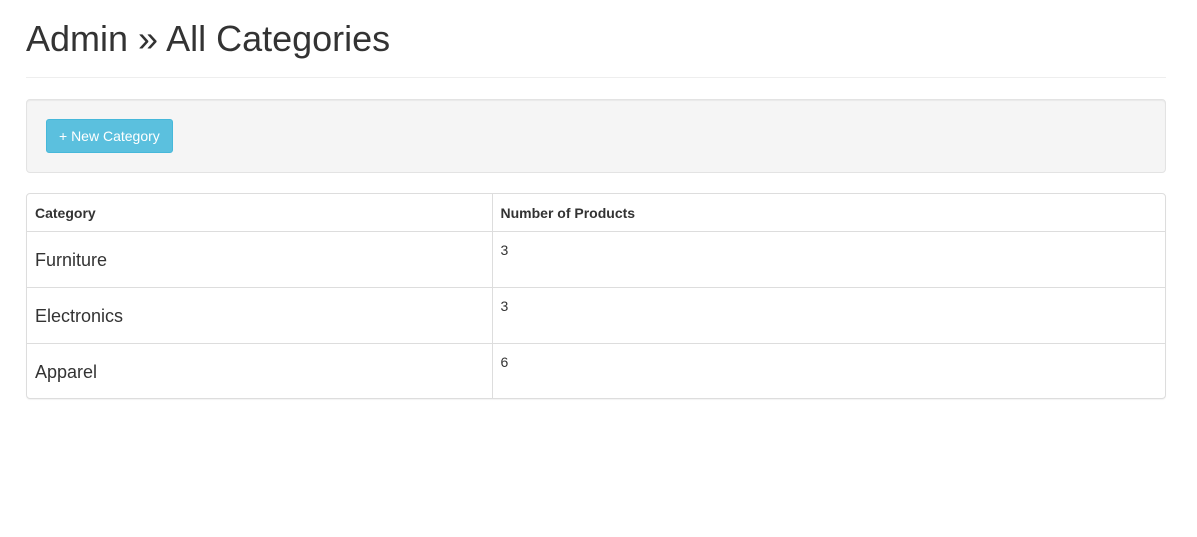 This screenshot has width=1197, height=537. I want to click on table-header-row: Category Number of Products, so click(596, 213).